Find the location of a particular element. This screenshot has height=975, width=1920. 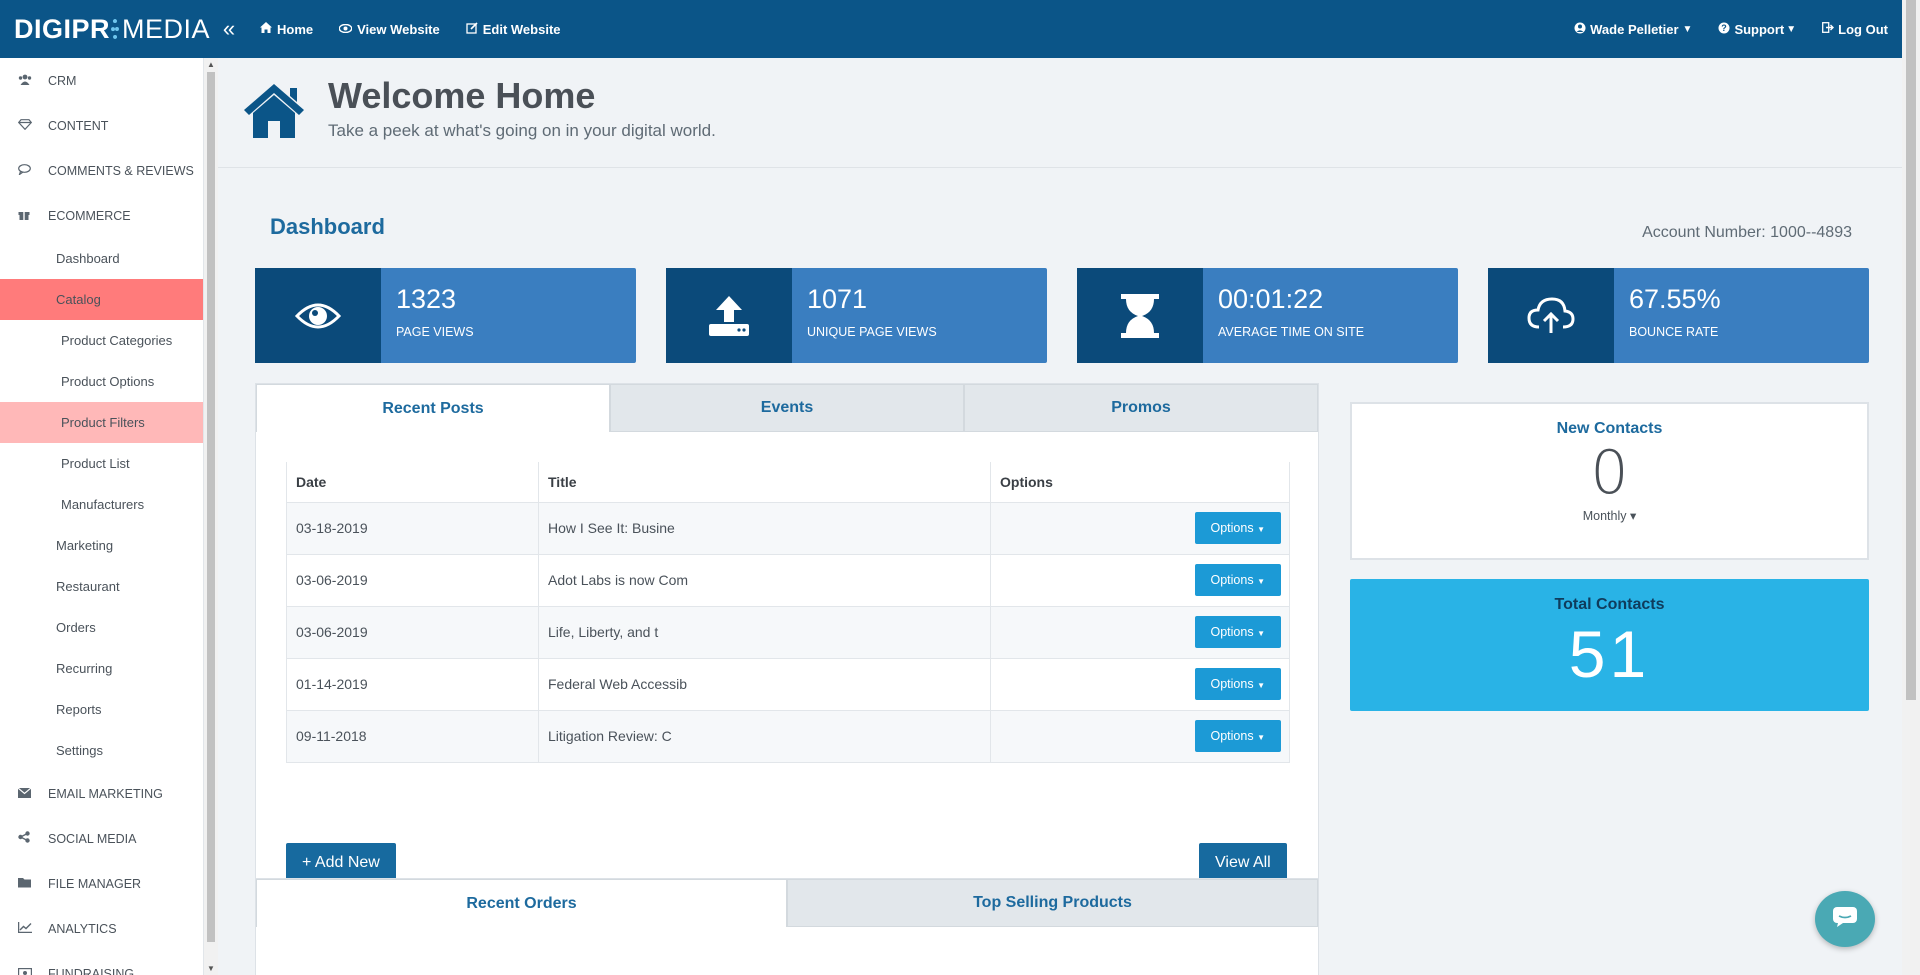

upload-icon is located at coordinates (729, 315).